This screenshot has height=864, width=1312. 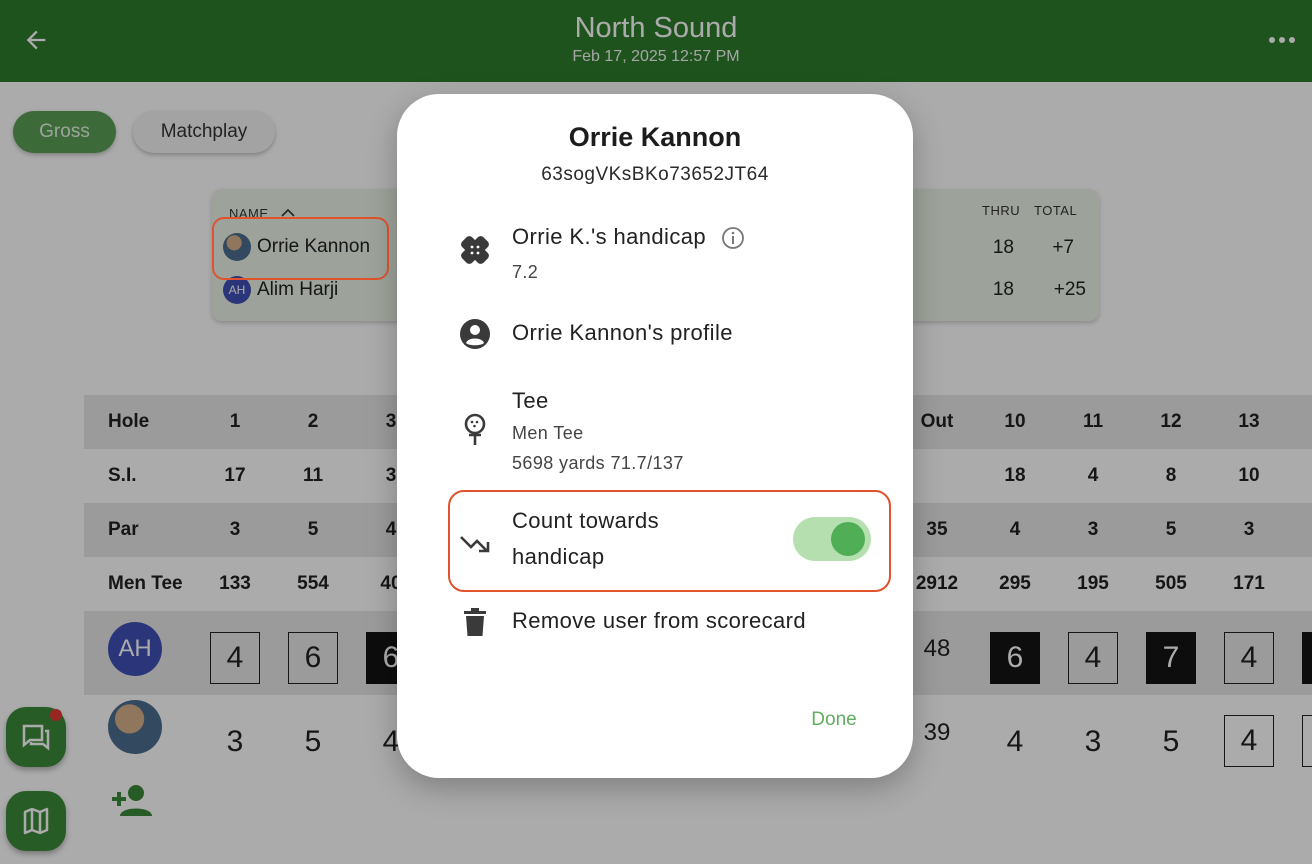 I want to click on tee-yardage-rating: 5698 yards 71.7/137, so click(x=598, y=463).